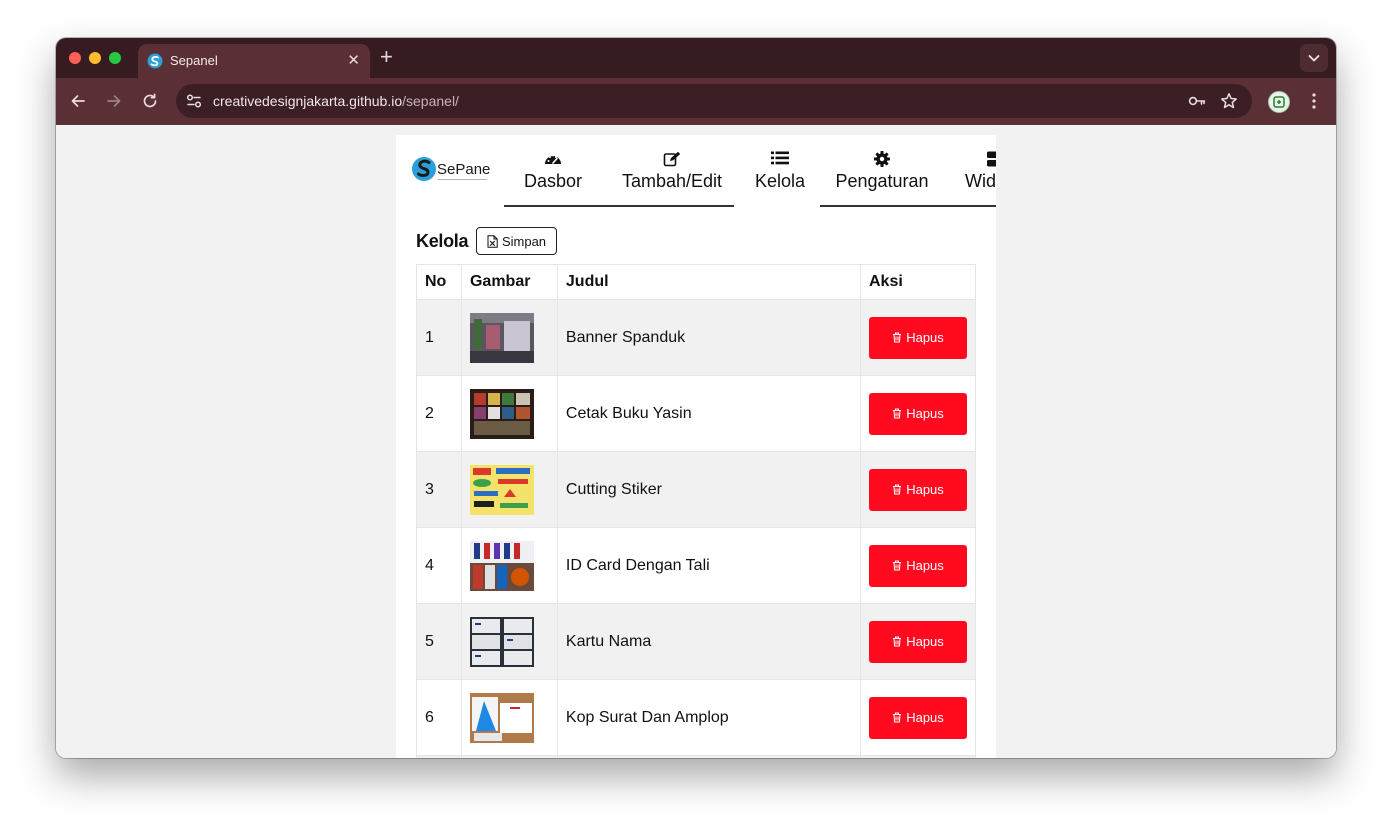  I want to click on logo-wordmark: SePanel, so click(463, 169).